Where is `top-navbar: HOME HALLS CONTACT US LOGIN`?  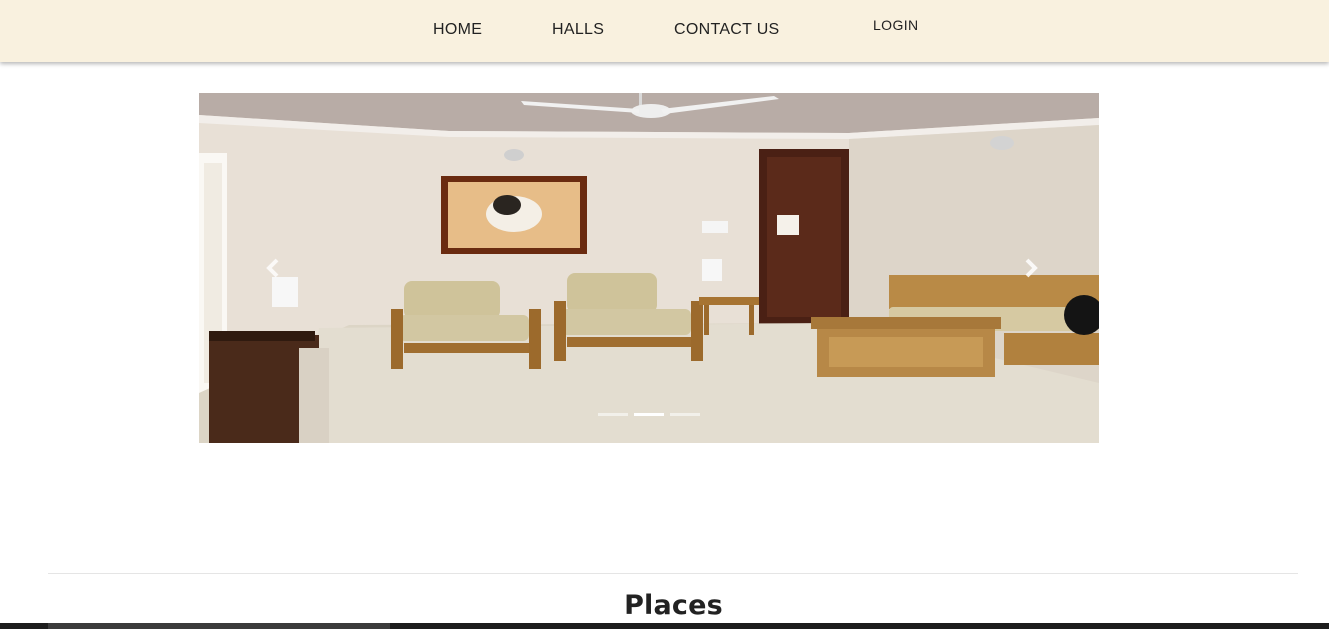 top-navbar: HOME HALLS CONTACT US LOGIN is located at coordinates (664, 31).